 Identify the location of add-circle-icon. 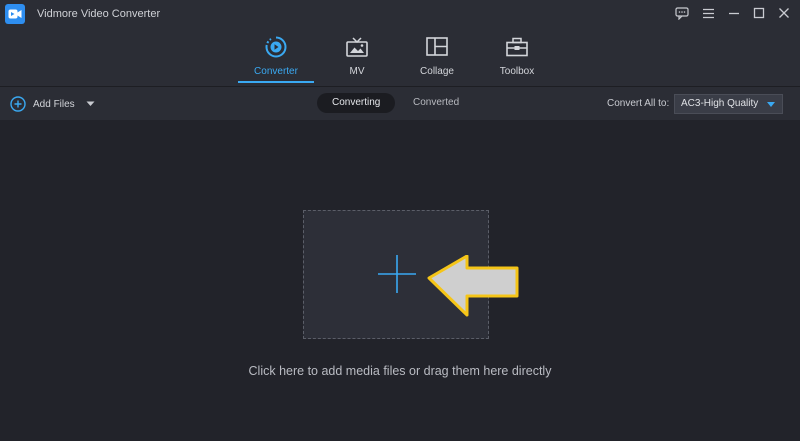
(18, 104).